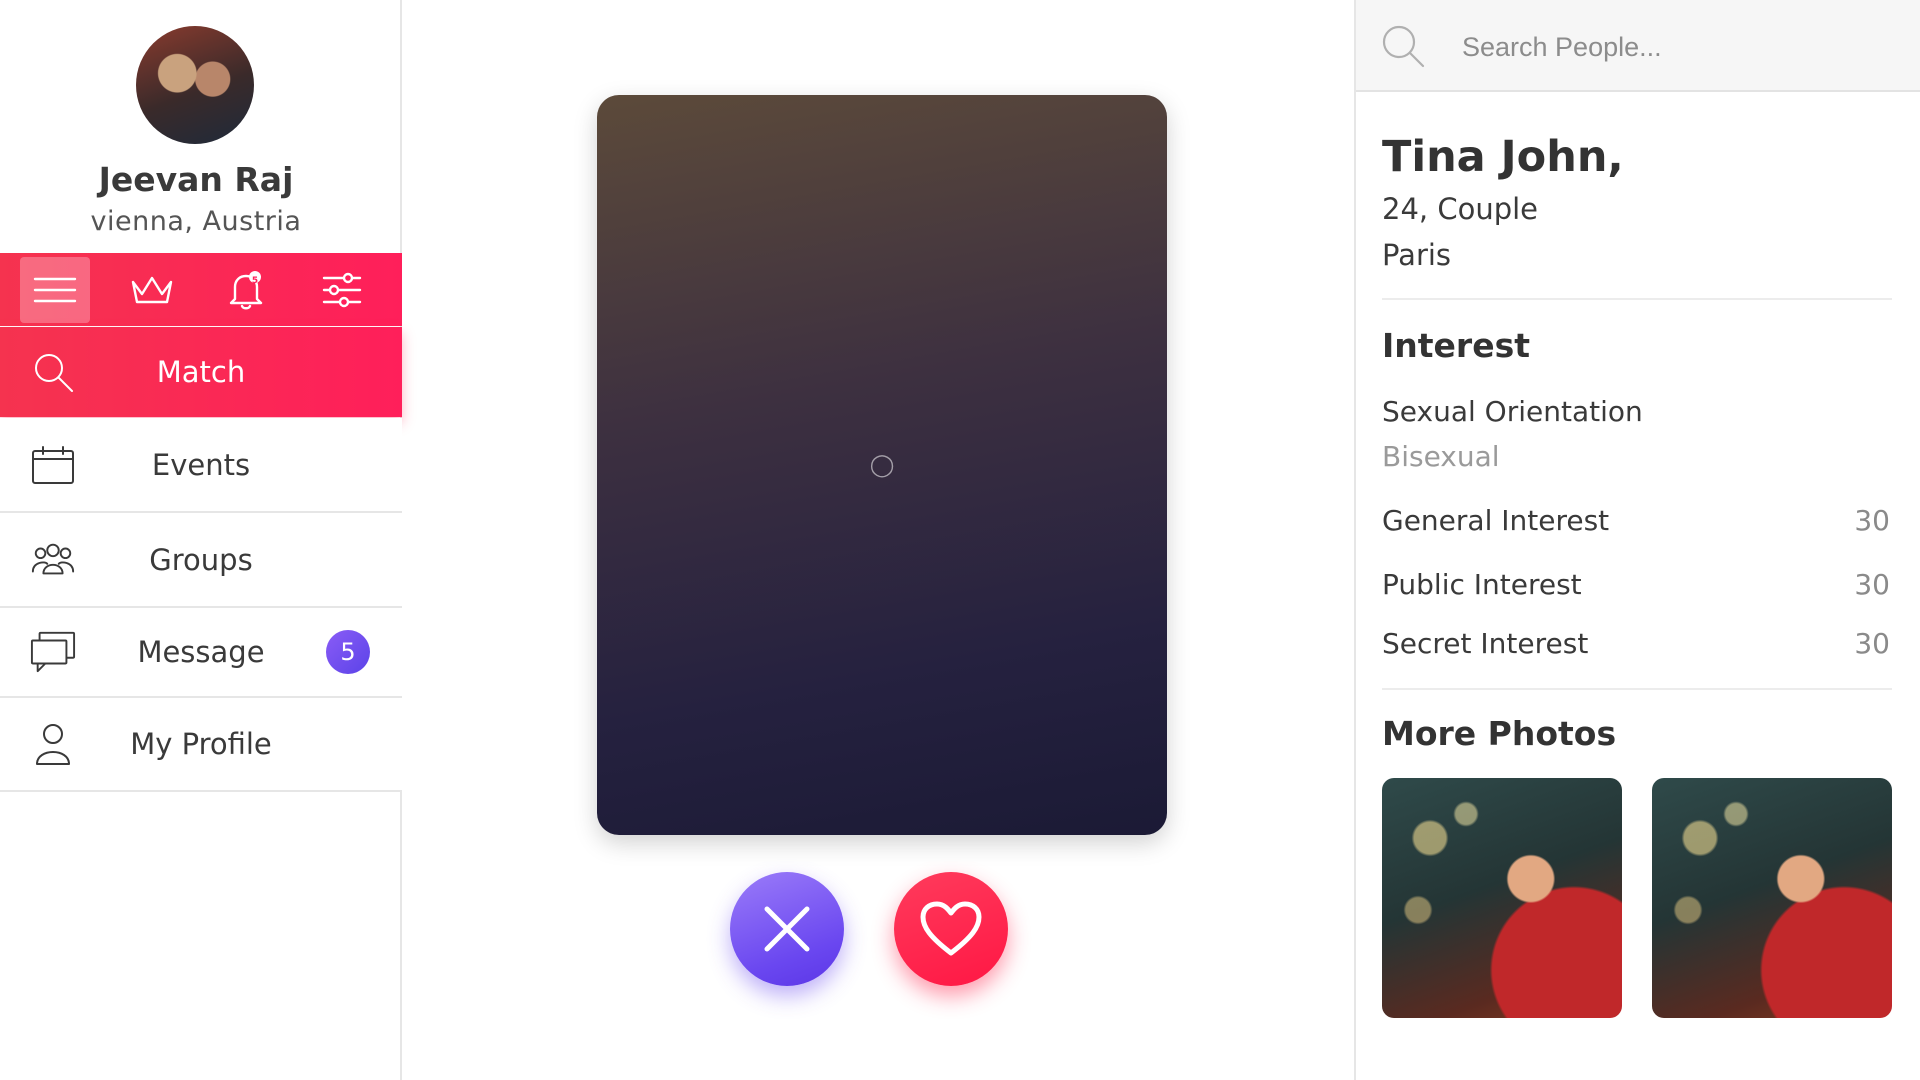 The image size is (1920, 1080). I want to click on nav-item-groups: Groups, so click(201, 560).